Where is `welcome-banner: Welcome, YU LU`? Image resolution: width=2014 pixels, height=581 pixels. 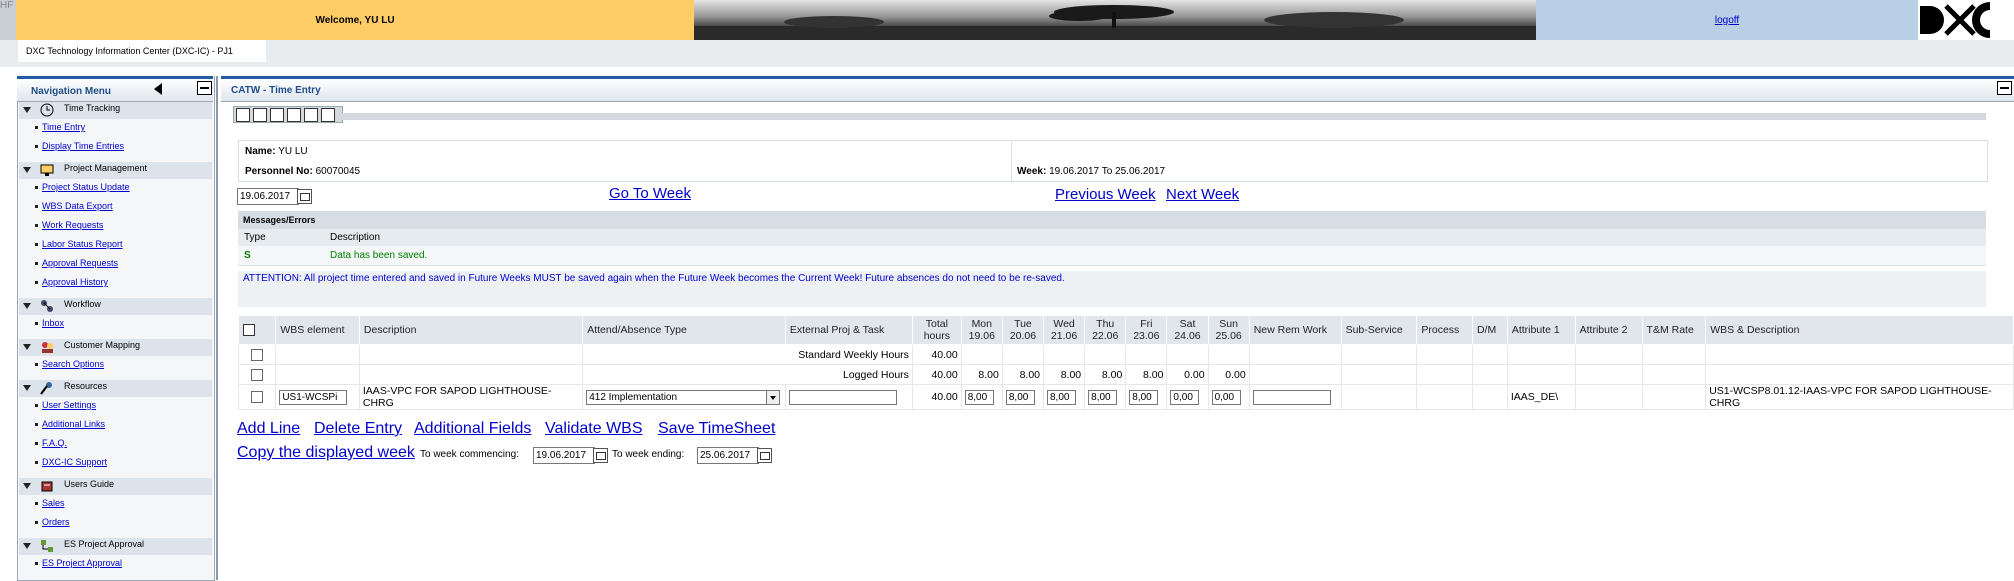 welcome-banner: Welcome, YU LU is located at coordinates (355, 20).